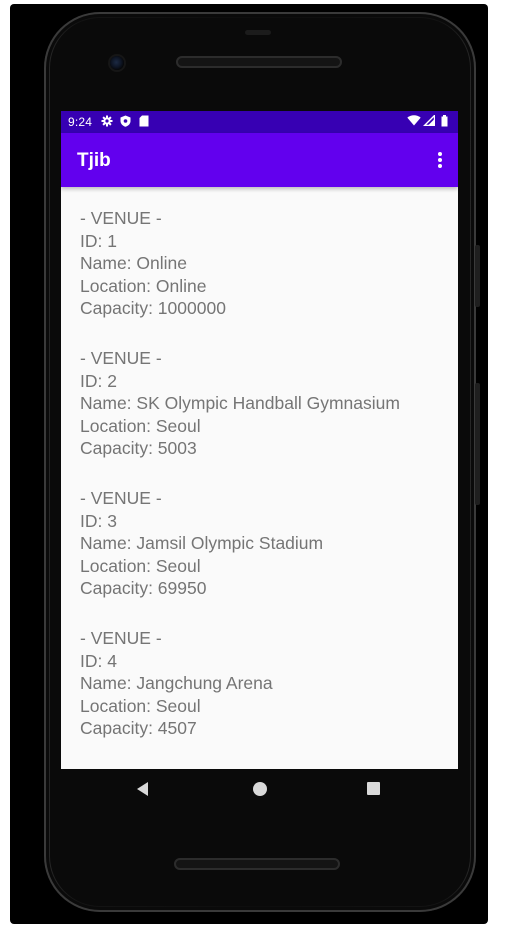 This screenshot has height=930, width=505. I want to click on app-title: Tjib, so click(94, 160).